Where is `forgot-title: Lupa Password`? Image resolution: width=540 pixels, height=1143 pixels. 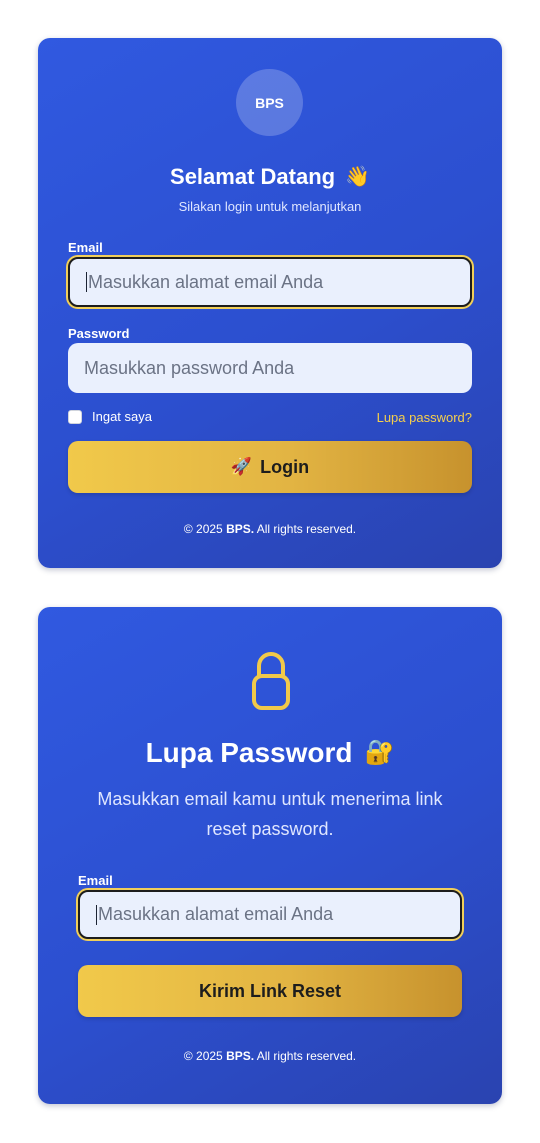
forgot-title: Lupa Password is located at coordinates (249, 752).